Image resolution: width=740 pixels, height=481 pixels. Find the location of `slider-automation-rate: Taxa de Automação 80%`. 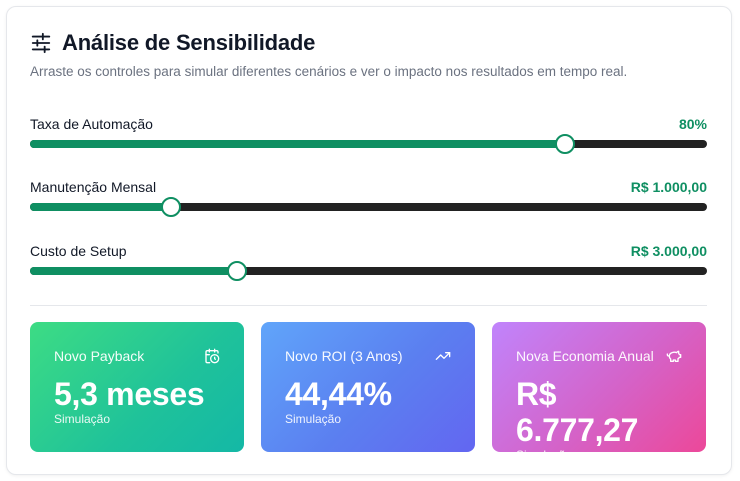

slider-automation-rate: Taxa de Automação 80% is located at coordinates (368, 134).